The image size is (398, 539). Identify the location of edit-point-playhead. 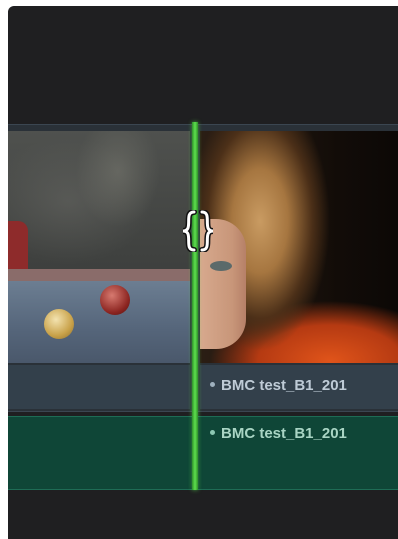
(195, 306).